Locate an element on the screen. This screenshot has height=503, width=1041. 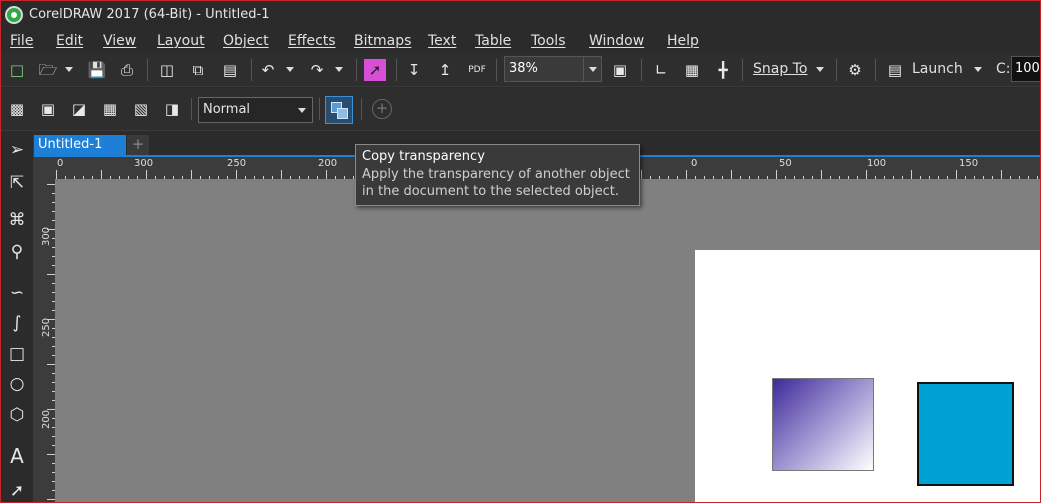
menu-layout: Layout is located at coordinates (181, 41).